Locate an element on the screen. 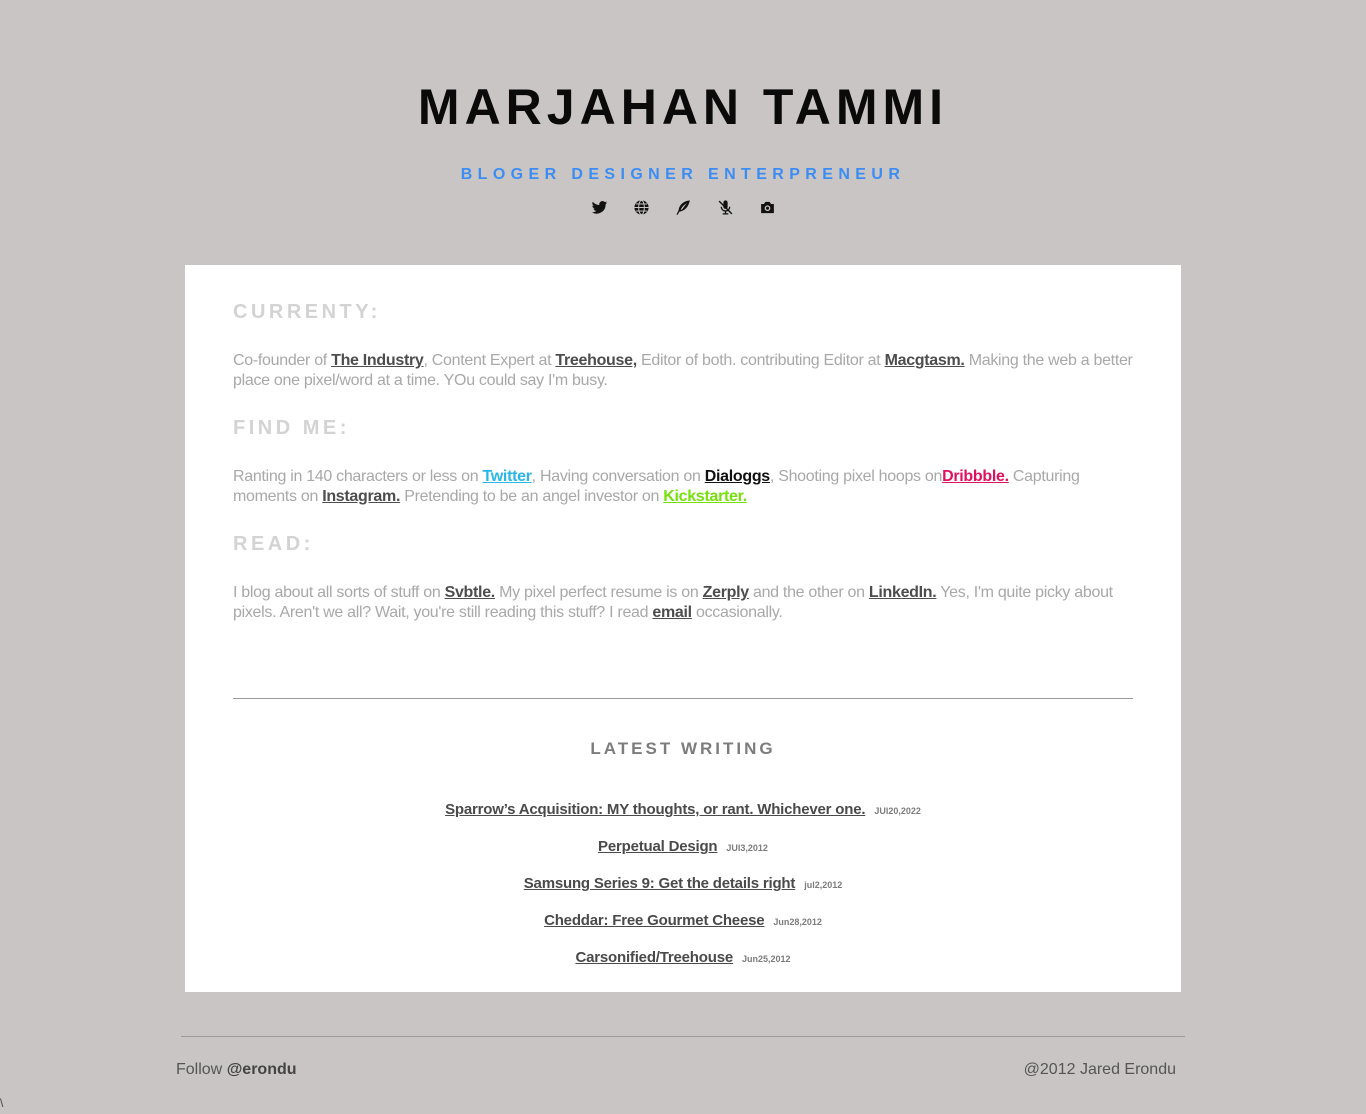  find-me-heading: FIND ME: is located at coordinates (291, 428).